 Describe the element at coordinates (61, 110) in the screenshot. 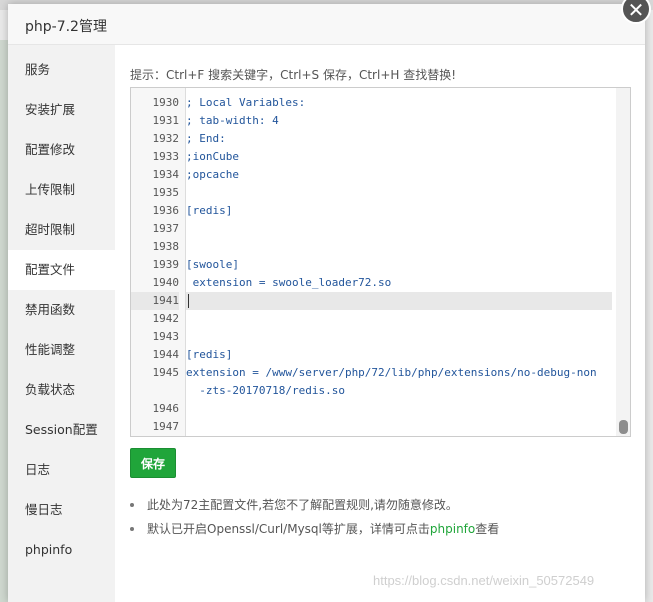

I see `sidebar-item-install-extension: 安装扩展` at that location.